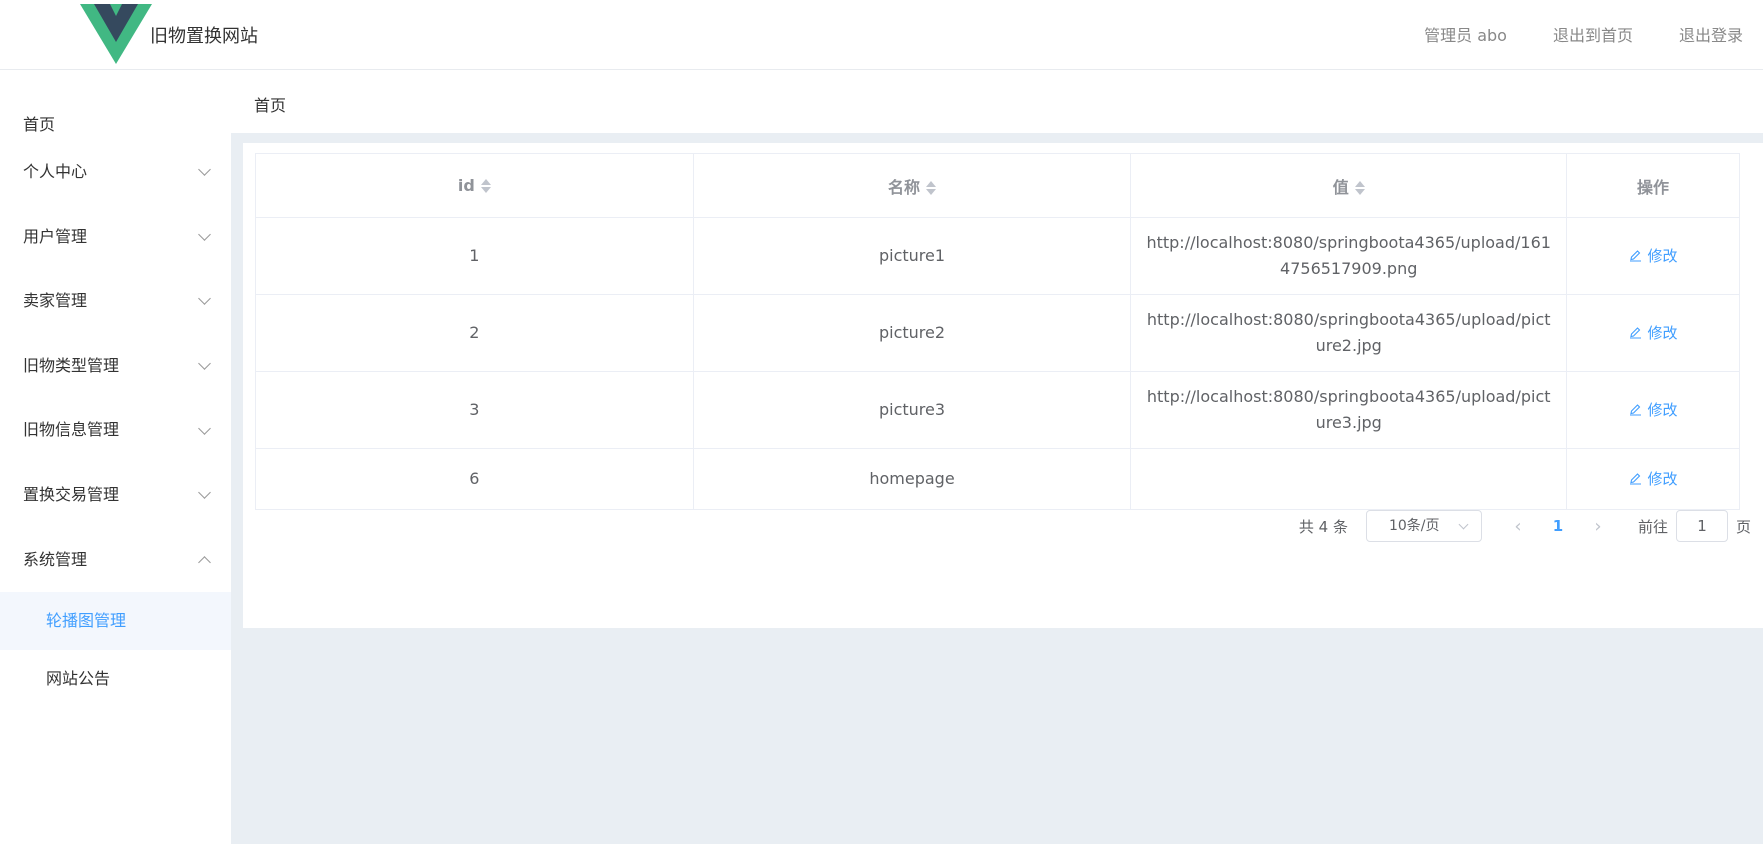 The image size is (1763, 844). Describe the element at coordinates (912, 333) in the screenshot. I see `cell-name: picture2` at that location.